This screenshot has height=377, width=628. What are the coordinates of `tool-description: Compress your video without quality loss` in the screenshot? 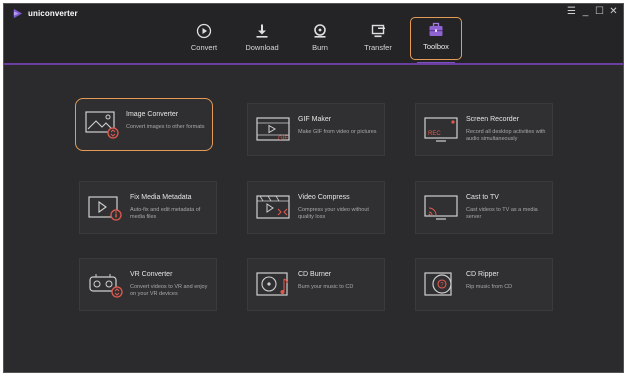 It's located at (333, 213).